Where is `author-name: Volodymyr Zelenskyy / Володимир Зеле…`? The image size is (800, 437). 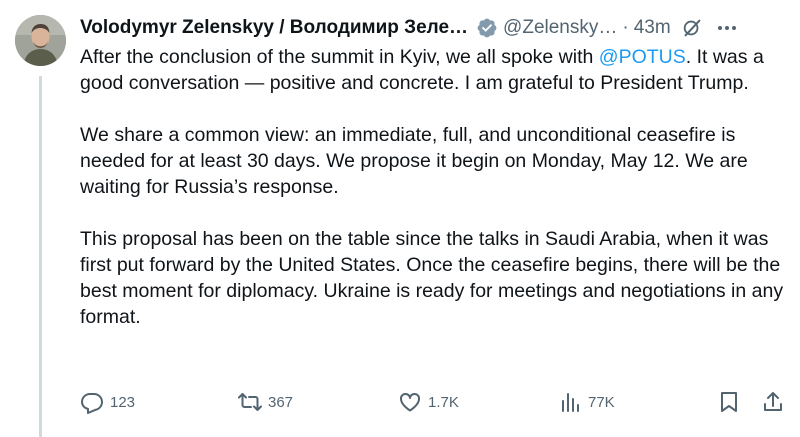 author-name: Volodymyr Zelenskyy / Володимир Зеле… is located at coordinates (274, 28).